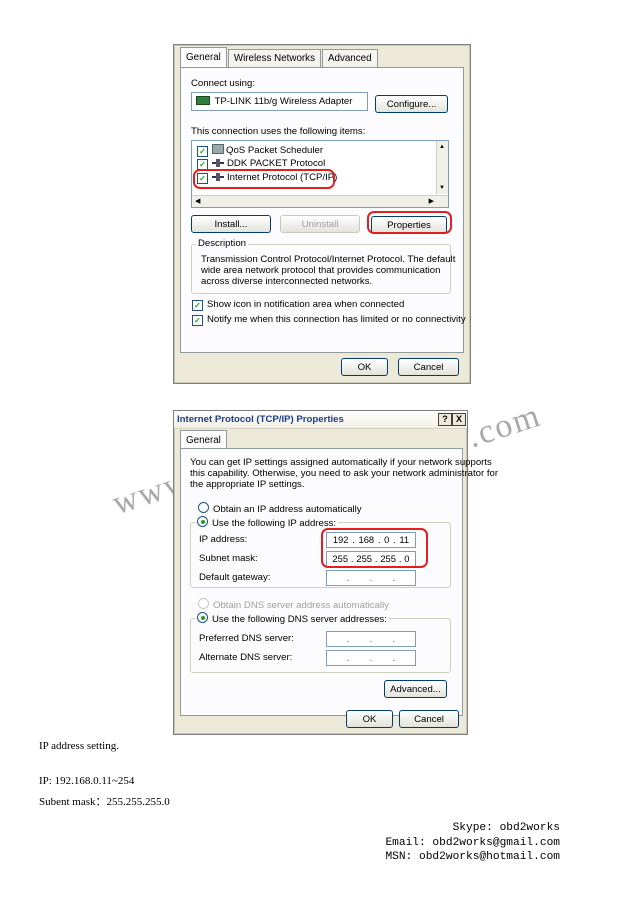 The height and width of the screenshot is (902, 638). What do you see at coordinates (445, 419) in the screenshot?
I see `help-button: ?` at bounding box center [445, 419].